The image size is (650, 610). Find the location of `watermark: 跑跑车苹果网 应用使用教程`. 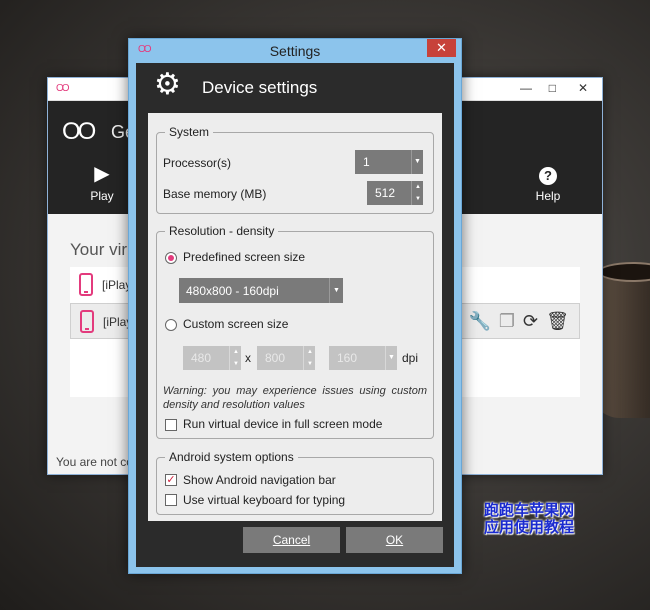

watermark: 跑跑车苹果网 应用使用教程 is located at coordinates (529, 519).